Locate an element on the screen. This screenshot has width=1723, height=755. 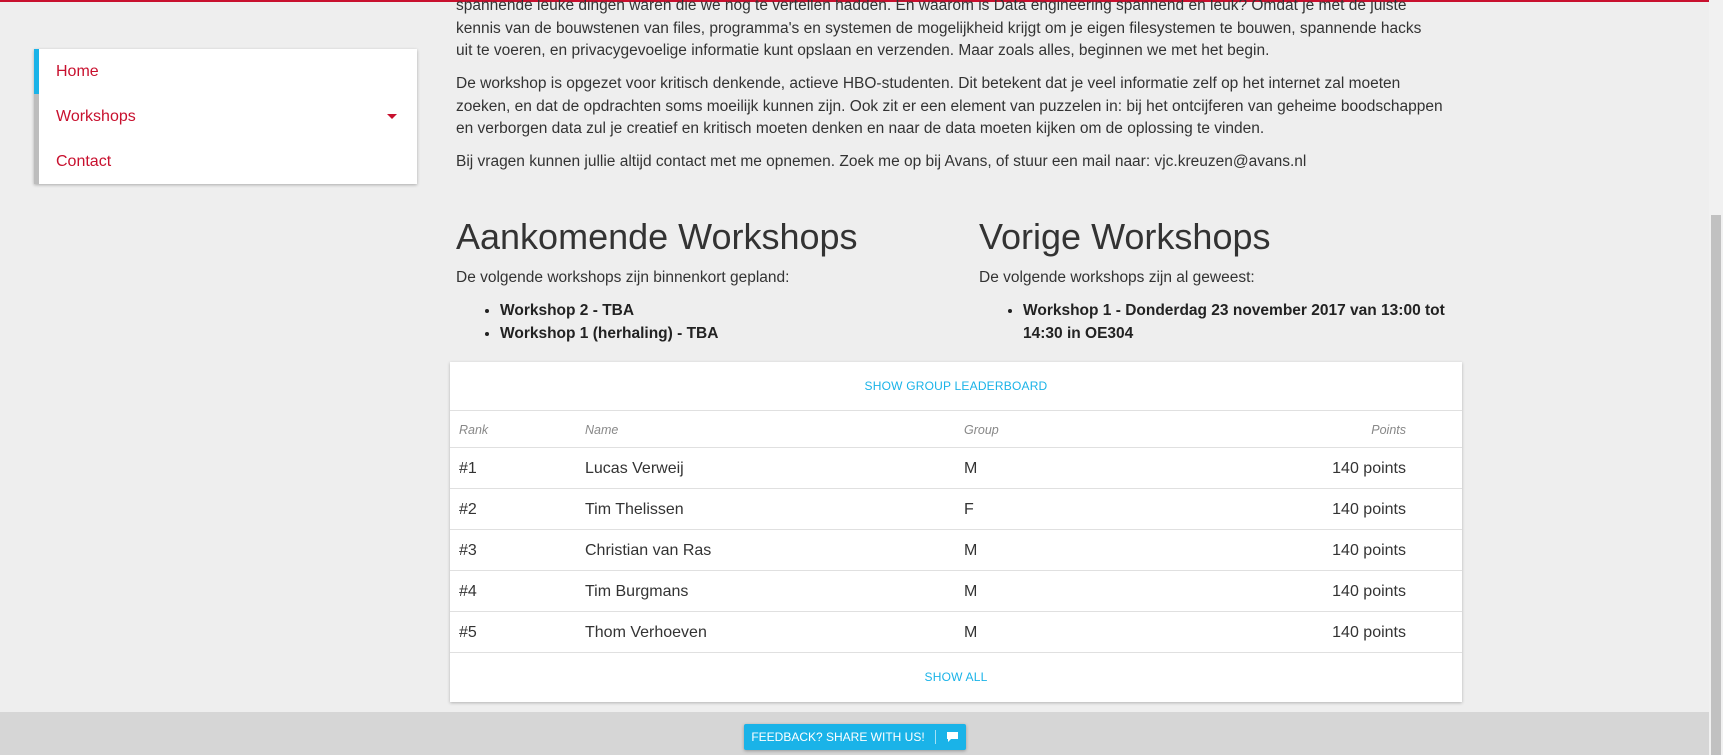
header-name: Name is located at coordinates (602, 429).